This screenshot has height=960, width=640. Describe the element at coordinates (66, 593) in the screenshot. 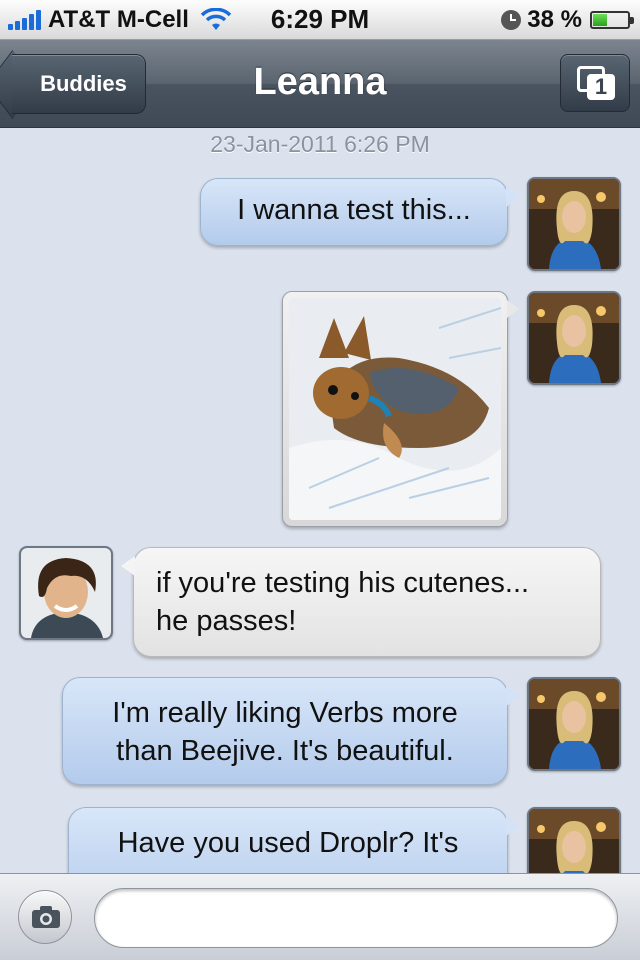

I see `buddy-avatar` at that location.